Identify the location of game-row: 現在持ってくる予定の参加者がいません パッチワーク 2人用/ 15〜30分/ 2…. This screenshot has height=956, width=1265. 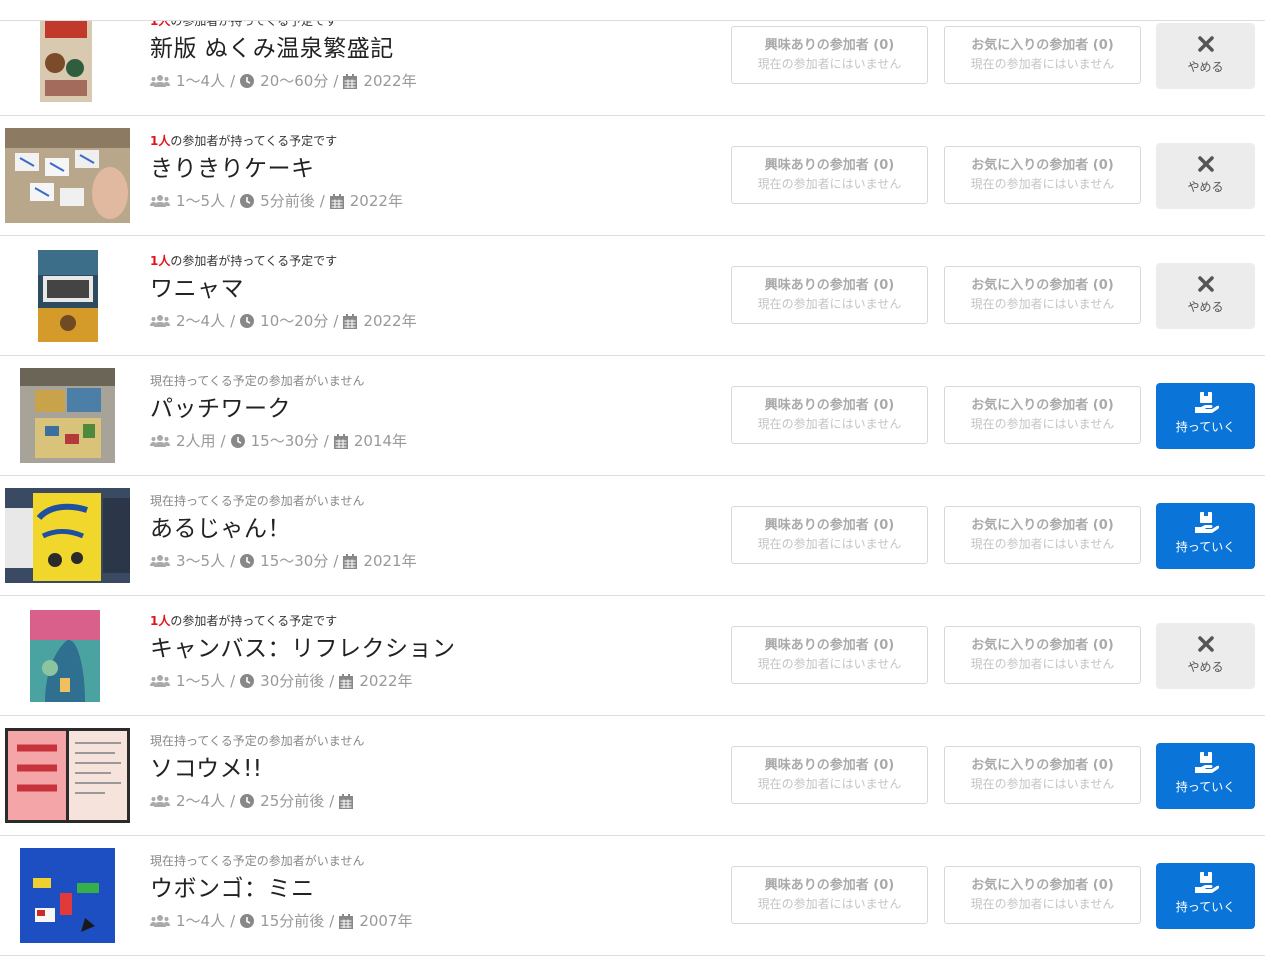
(632, 416).